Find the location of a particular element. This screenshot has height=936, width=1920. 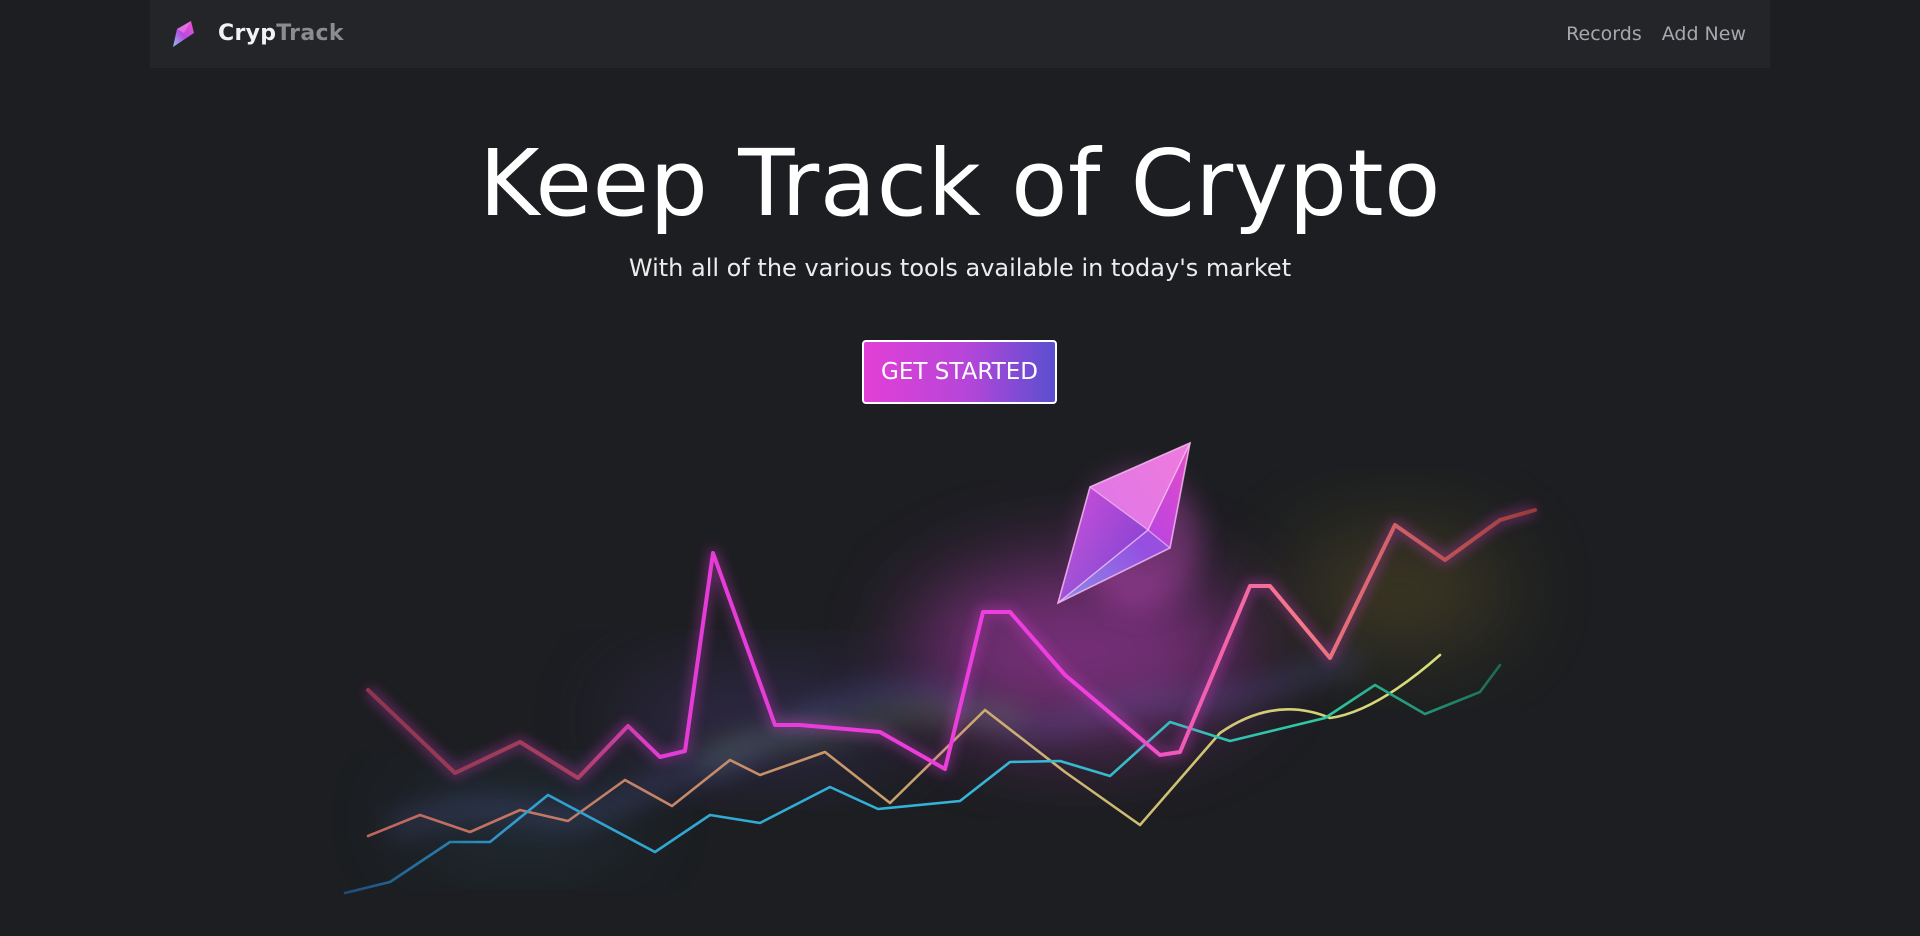

crypto-crystal-icon is located at coordinates (183, 34).